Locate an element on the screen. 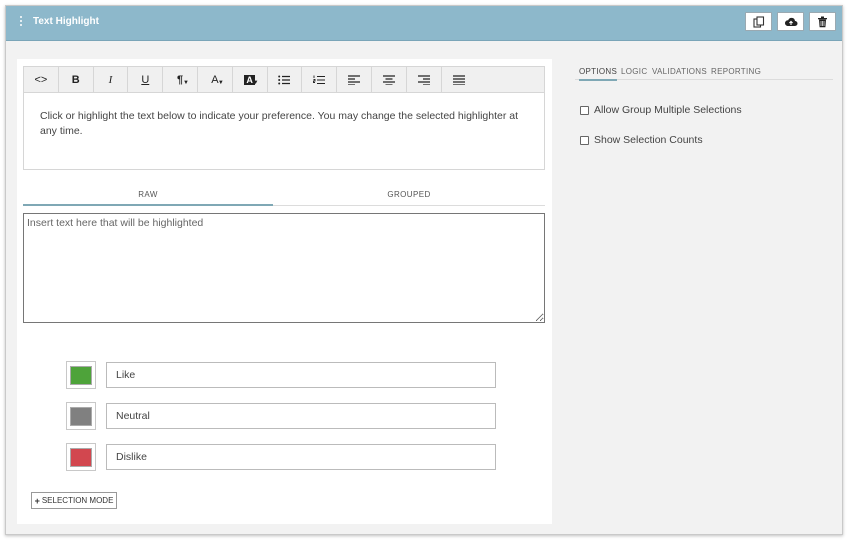 The width and height of the screenshot is (849, 542). tab-validations: VALIDATIONS is located at coordinates (679, 71).